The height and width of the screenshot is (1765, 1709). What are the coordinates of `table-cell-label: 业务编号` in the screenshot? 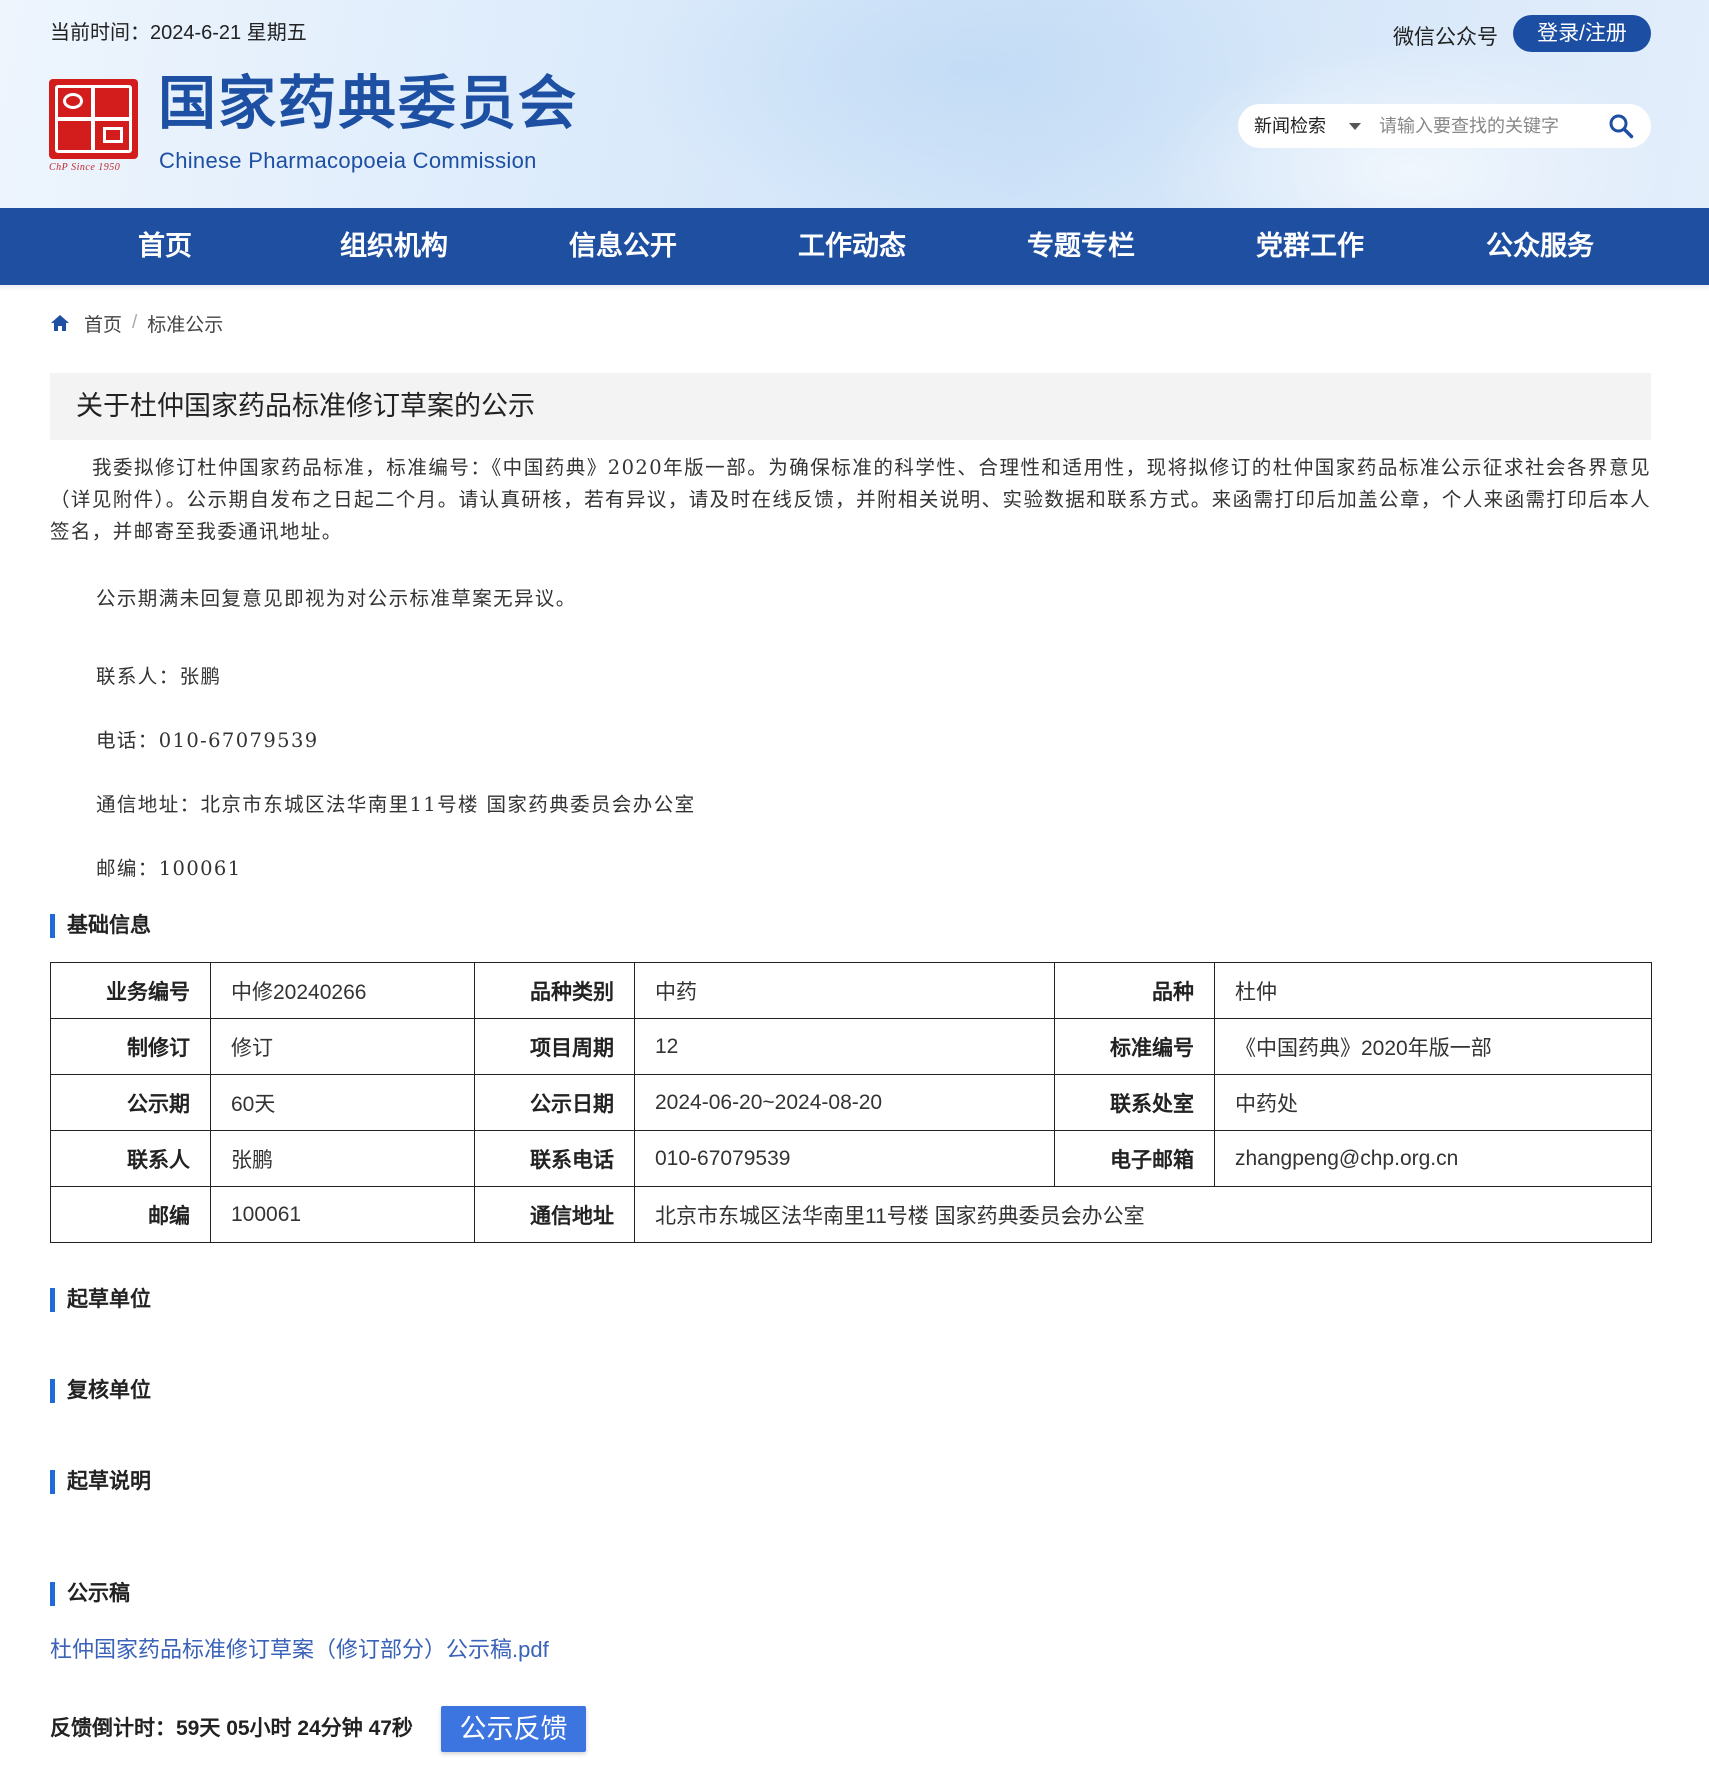 It's located at (130, 990).